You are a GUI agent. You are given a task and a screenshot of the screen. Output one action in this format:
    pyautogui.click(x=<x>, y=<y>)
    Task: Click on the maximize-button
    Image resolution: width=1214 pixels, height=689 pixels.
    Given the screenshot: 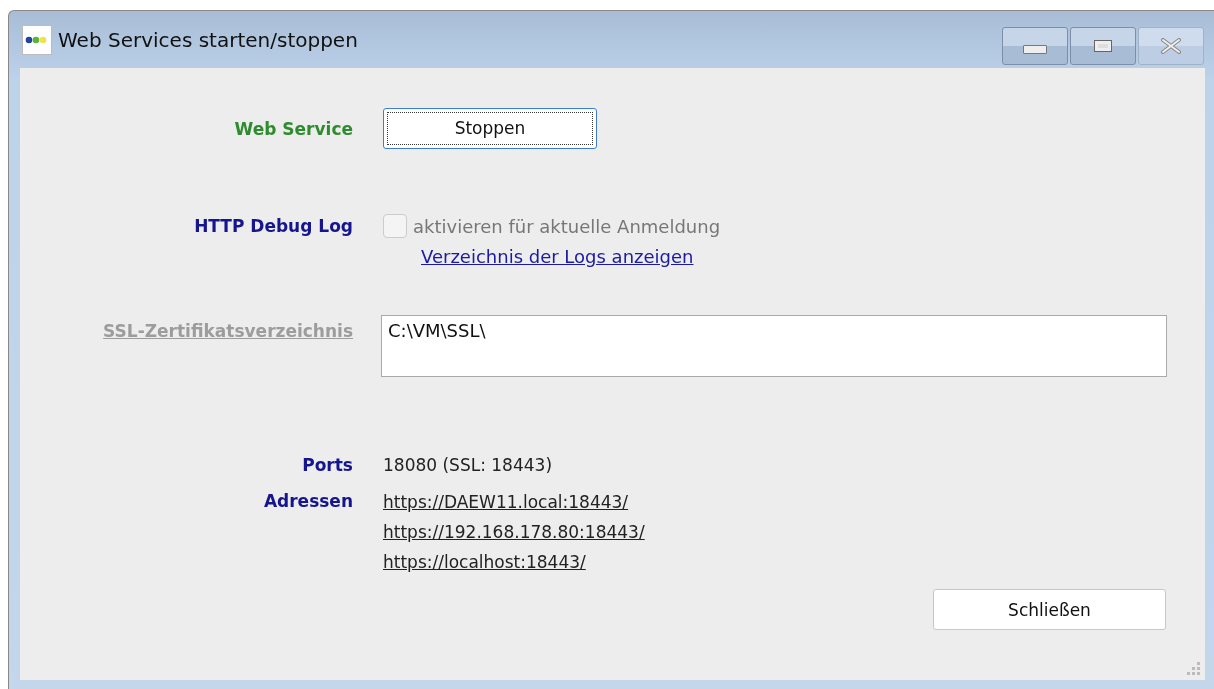 What is the action you would take?
    pyautogui.click(x=1103, y=46)
    